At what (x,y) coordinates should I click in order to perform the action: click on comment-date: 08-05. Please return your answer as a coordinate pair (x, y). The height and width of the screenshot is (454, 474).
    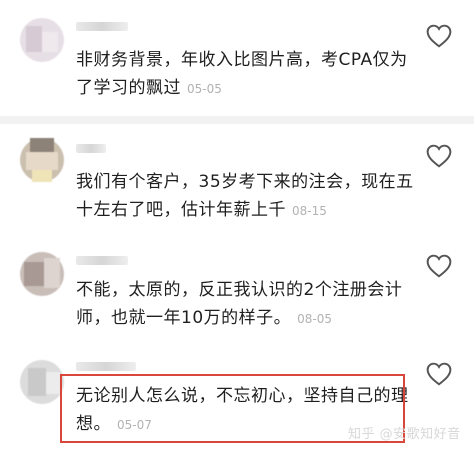
    Looking at the image, I should click on (315, 319).